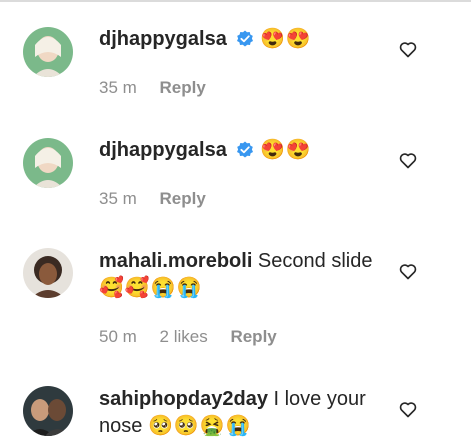 This screenshot has width=471, height=448. I want to click on username: sahiphopday2day, so click(183, 399).